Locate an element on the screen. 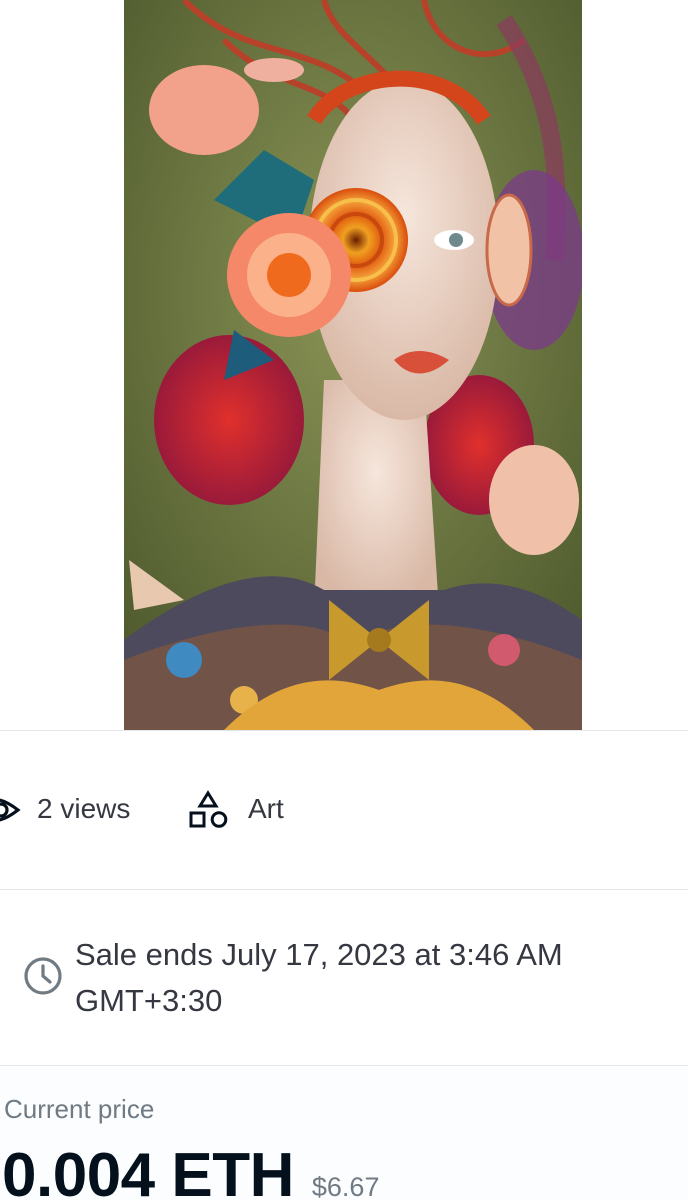 The width and height of the screenshot is (688, 1200). clock-icon is located at coordinates (43, 976).